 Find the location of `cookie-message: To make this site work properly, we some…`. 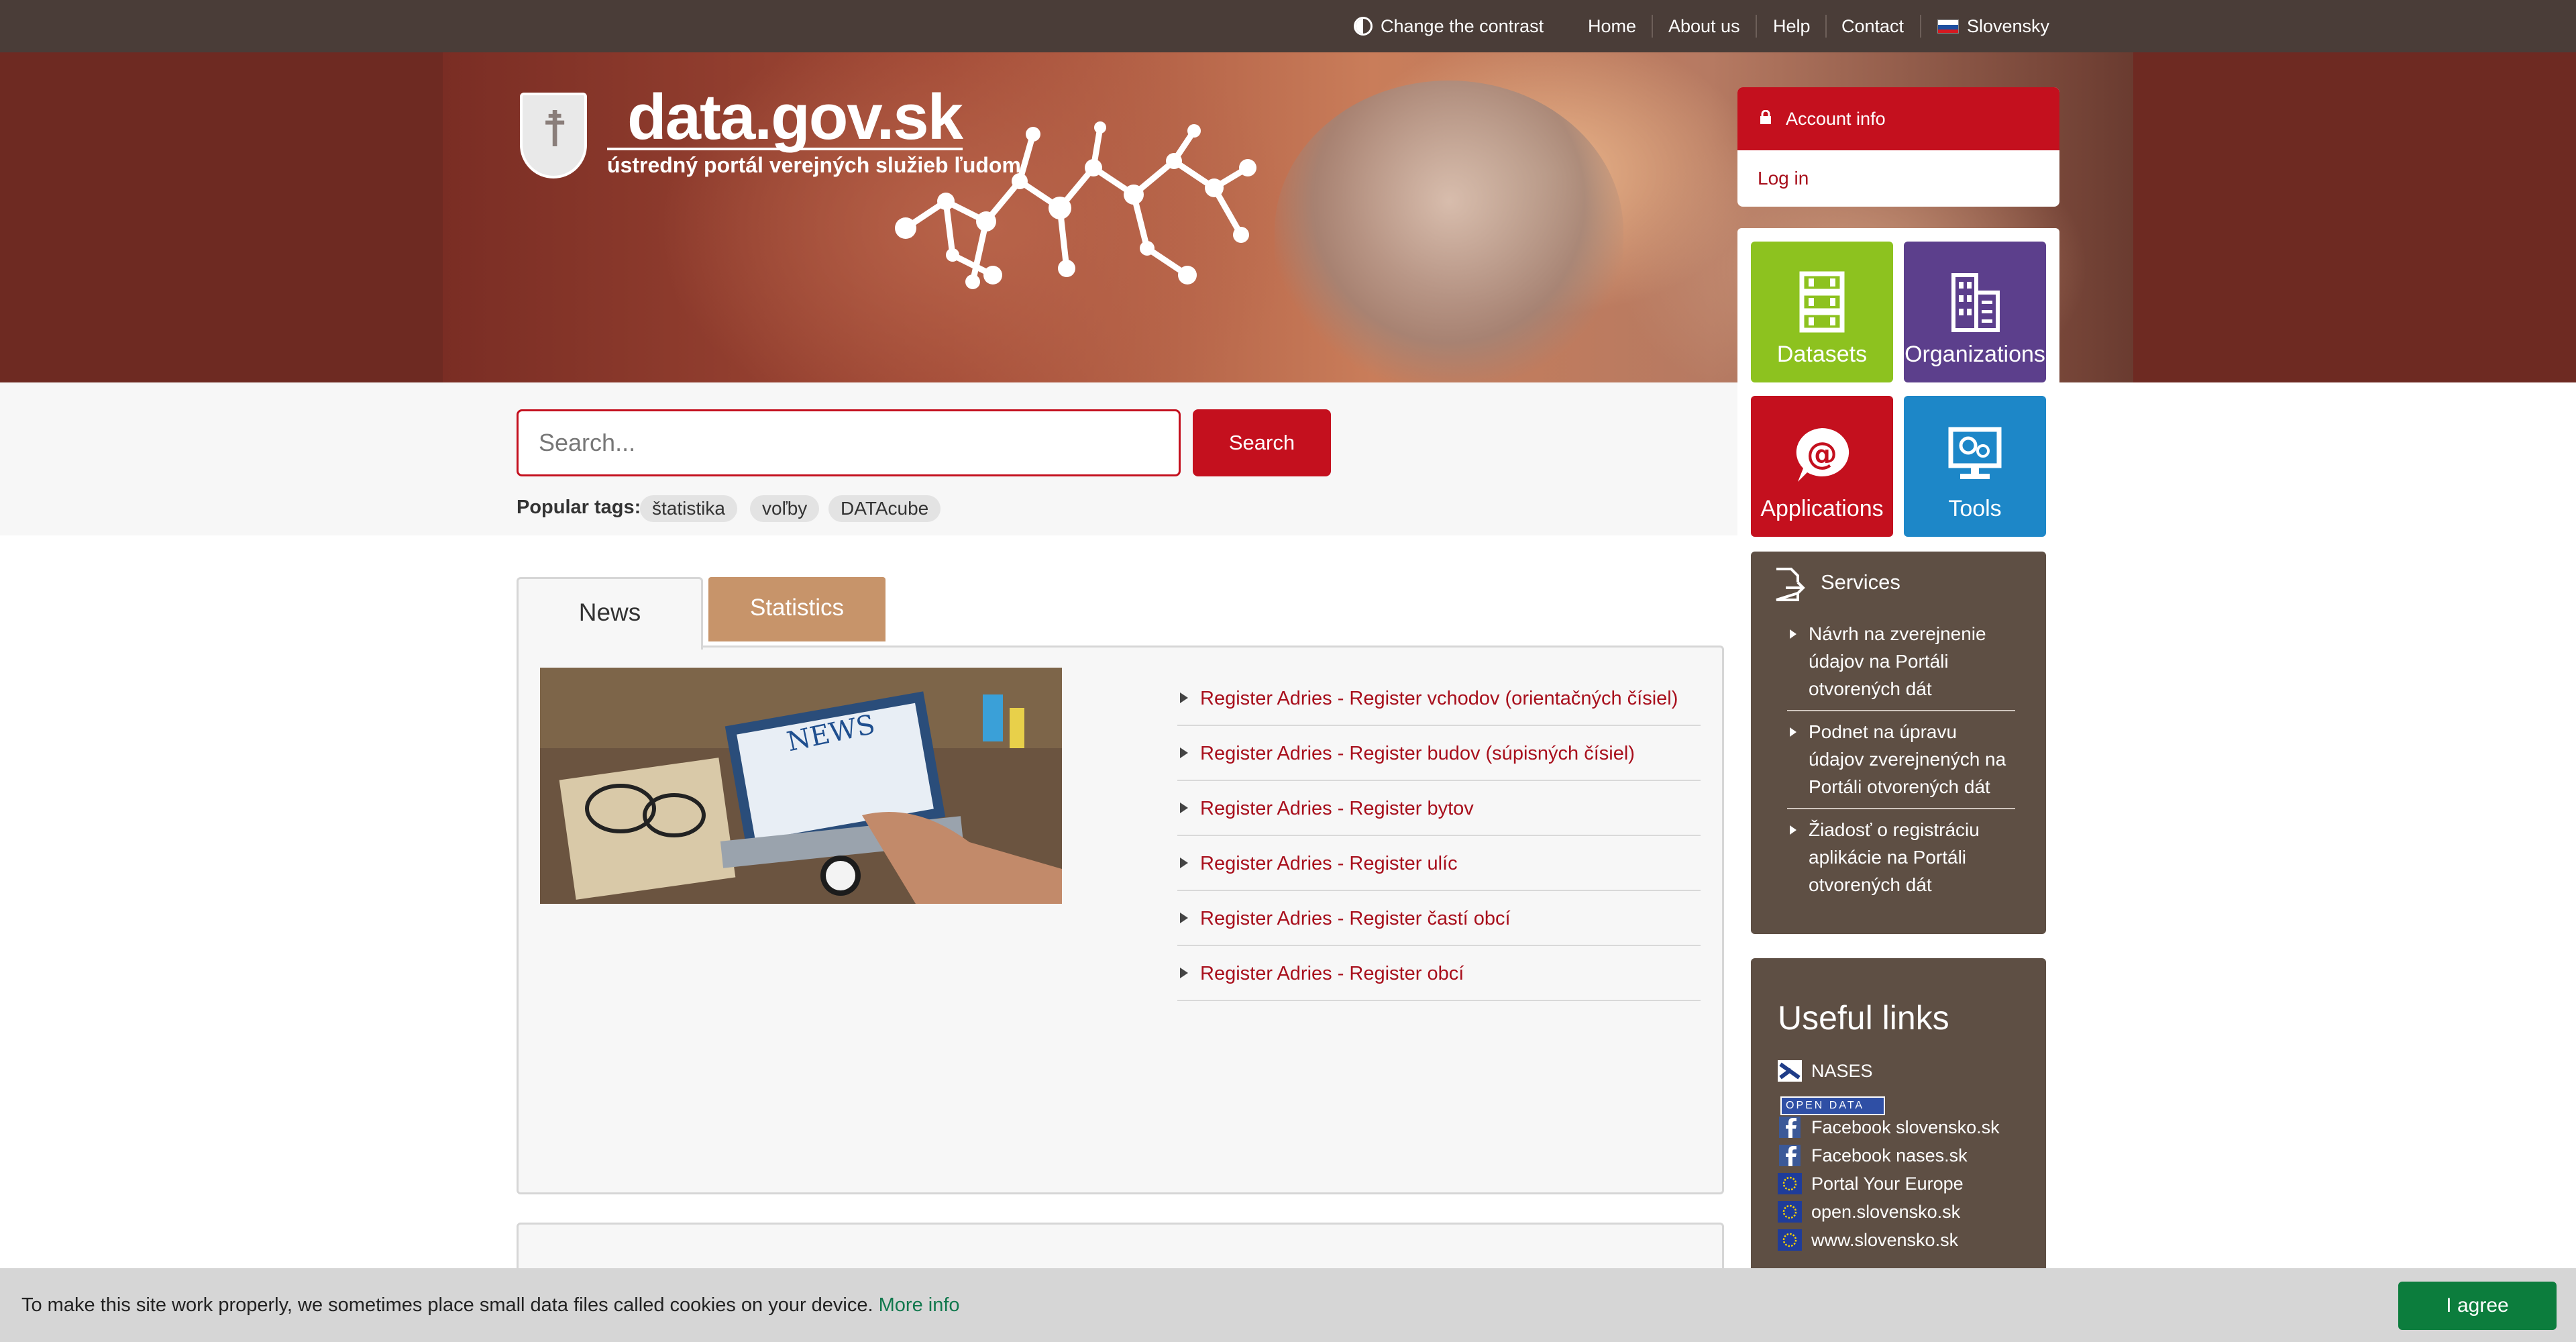

cookie-message: To make this site work properly, we some… is located at coordinates (490, 1305).